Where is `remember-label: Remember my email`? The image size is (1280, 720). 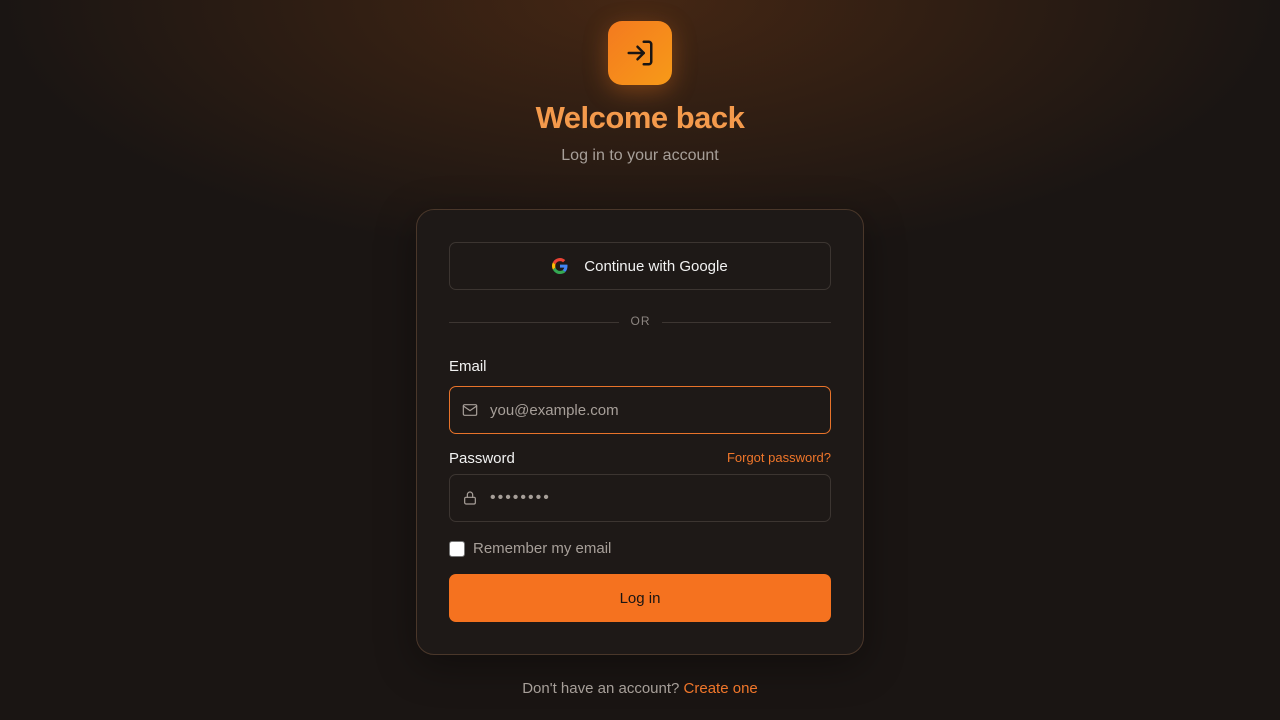
remember-label: Remember my email is located at coordinates (542, 548).